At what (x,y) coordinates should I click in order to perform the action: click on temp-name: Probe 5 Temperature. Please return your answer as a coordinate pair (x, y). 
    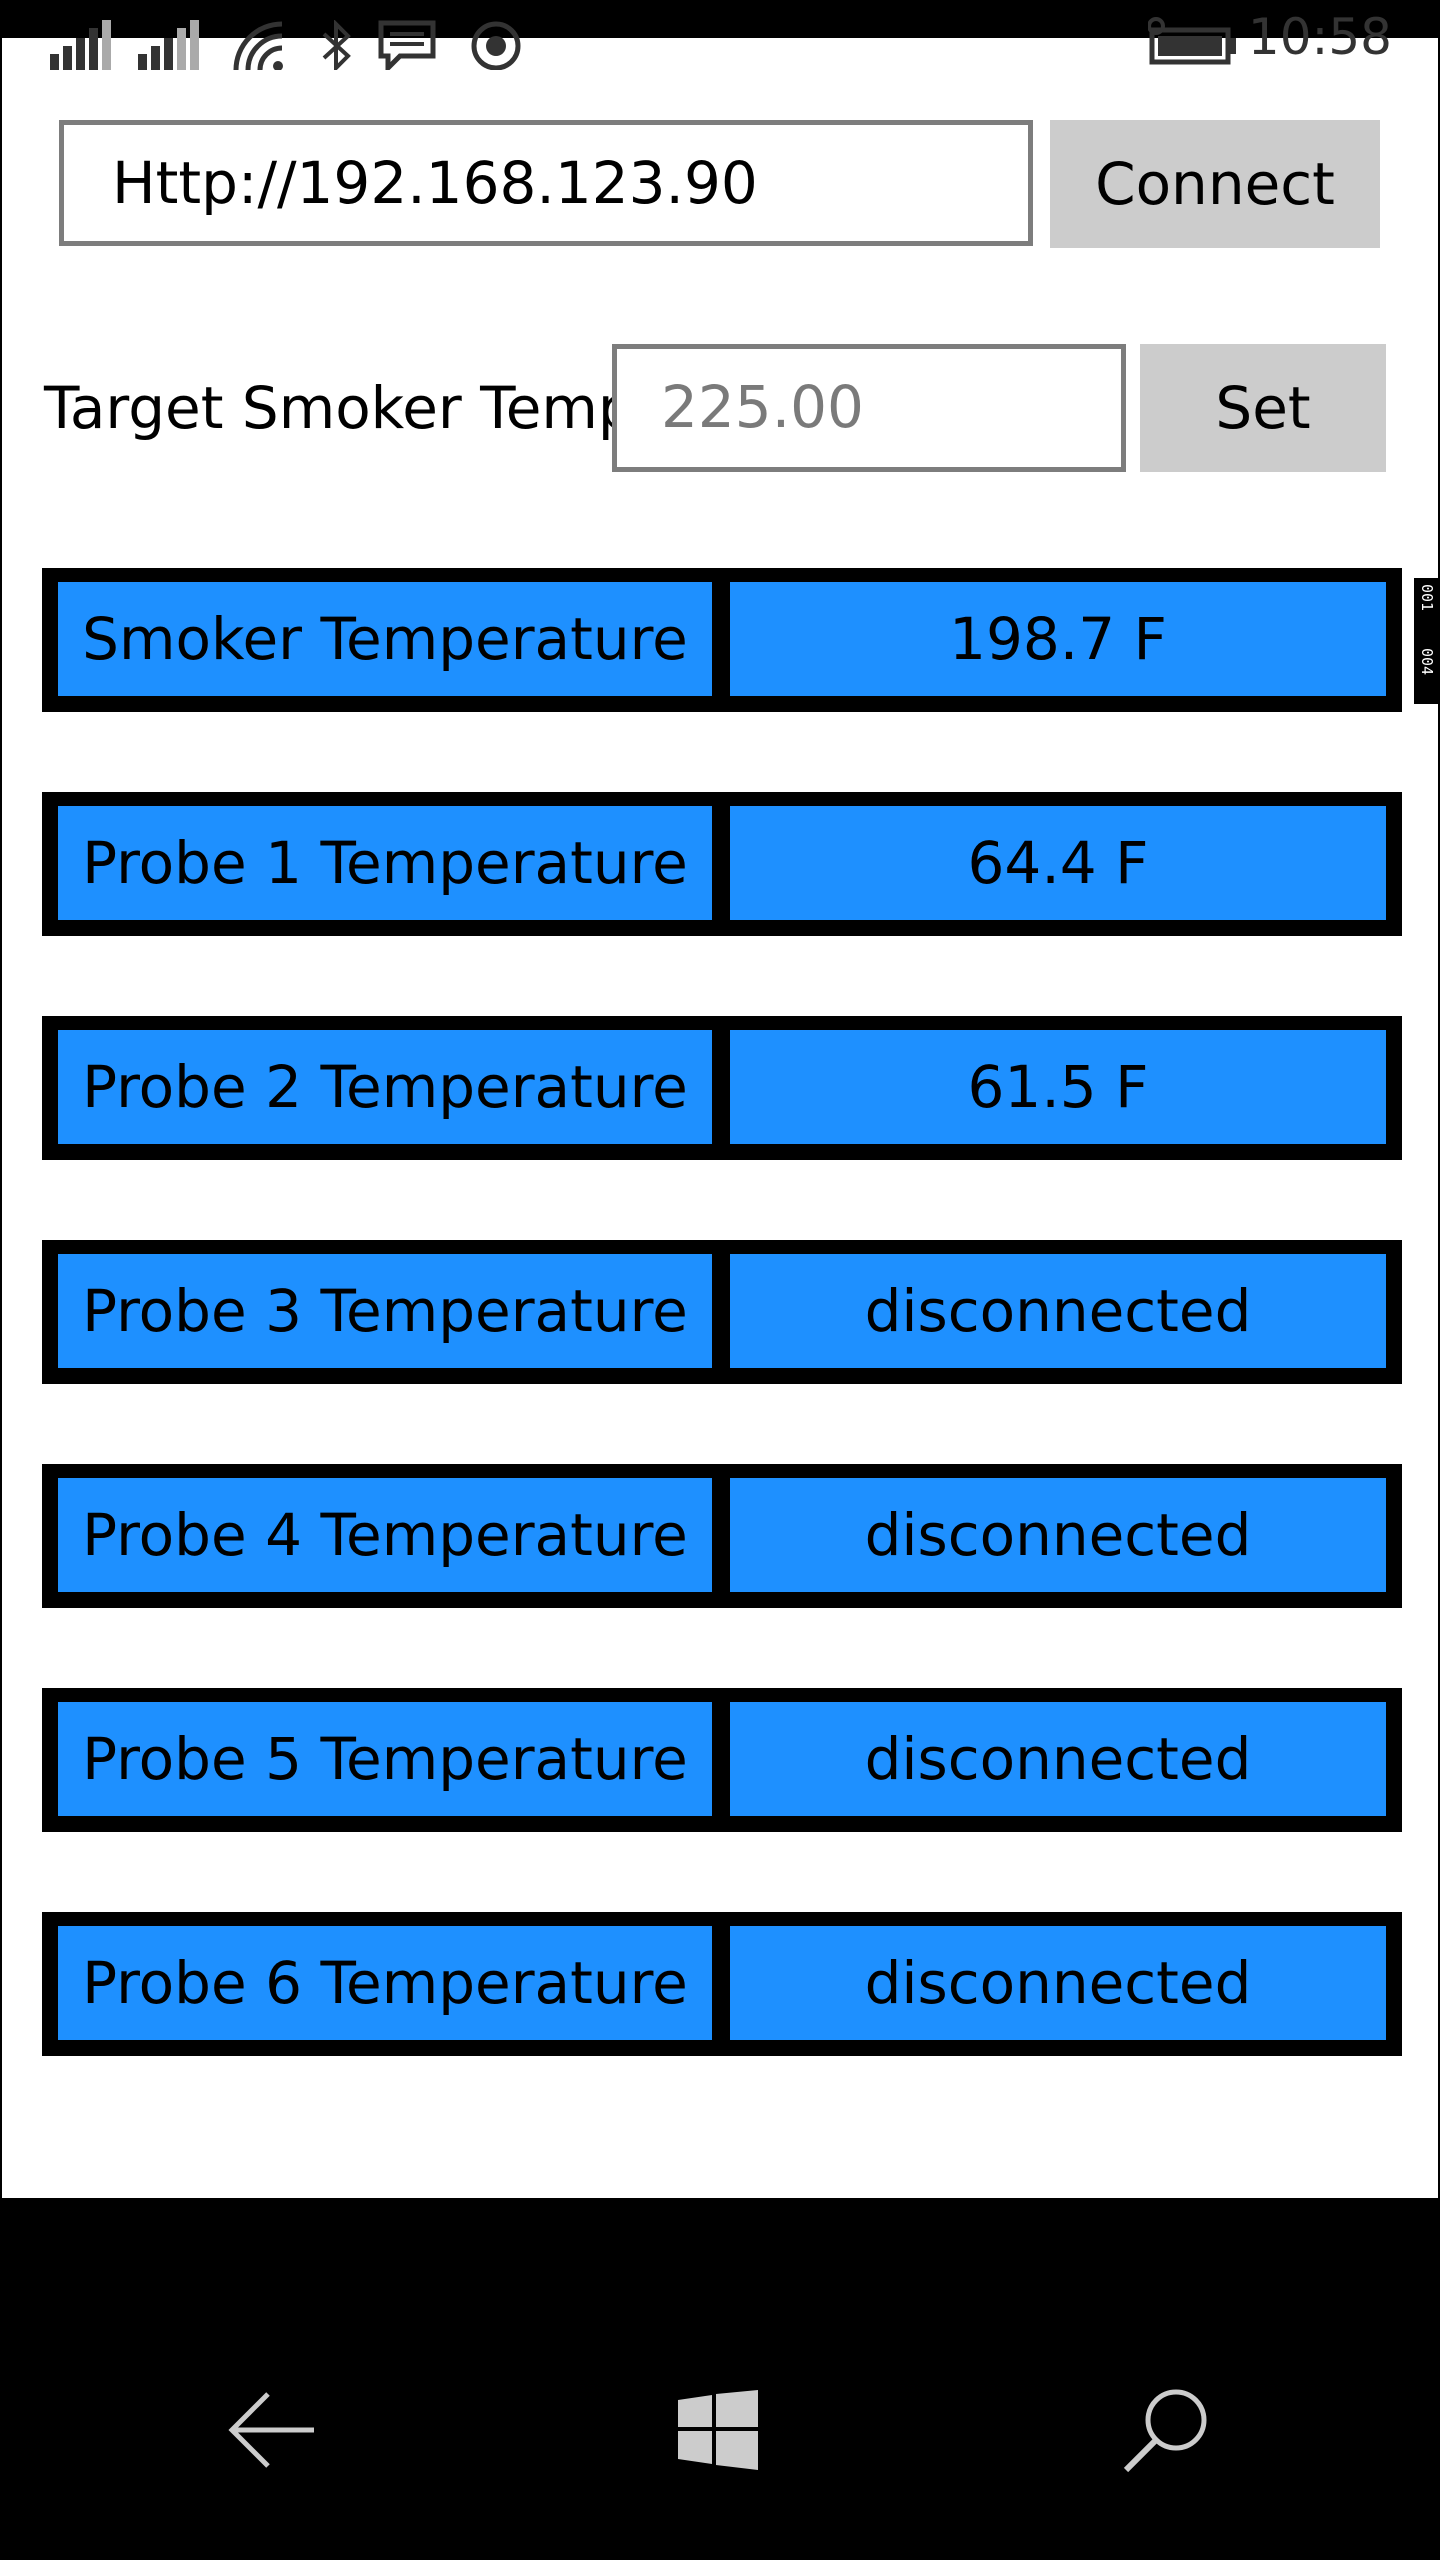
    Looking at the image, I should click on (385, 1759).